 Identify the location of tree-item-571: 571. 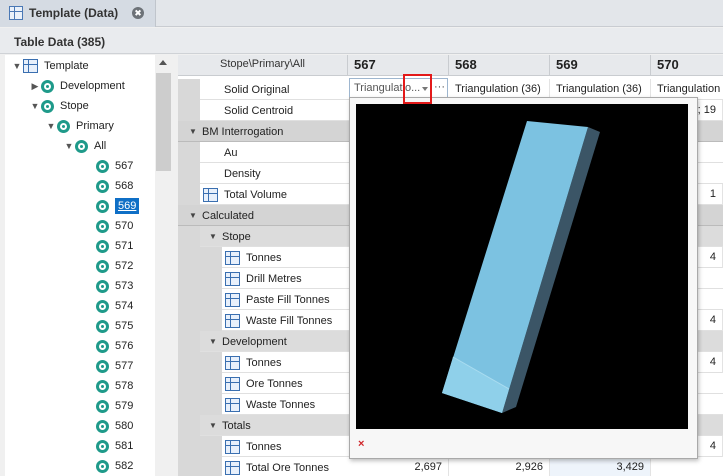
(114, 246).